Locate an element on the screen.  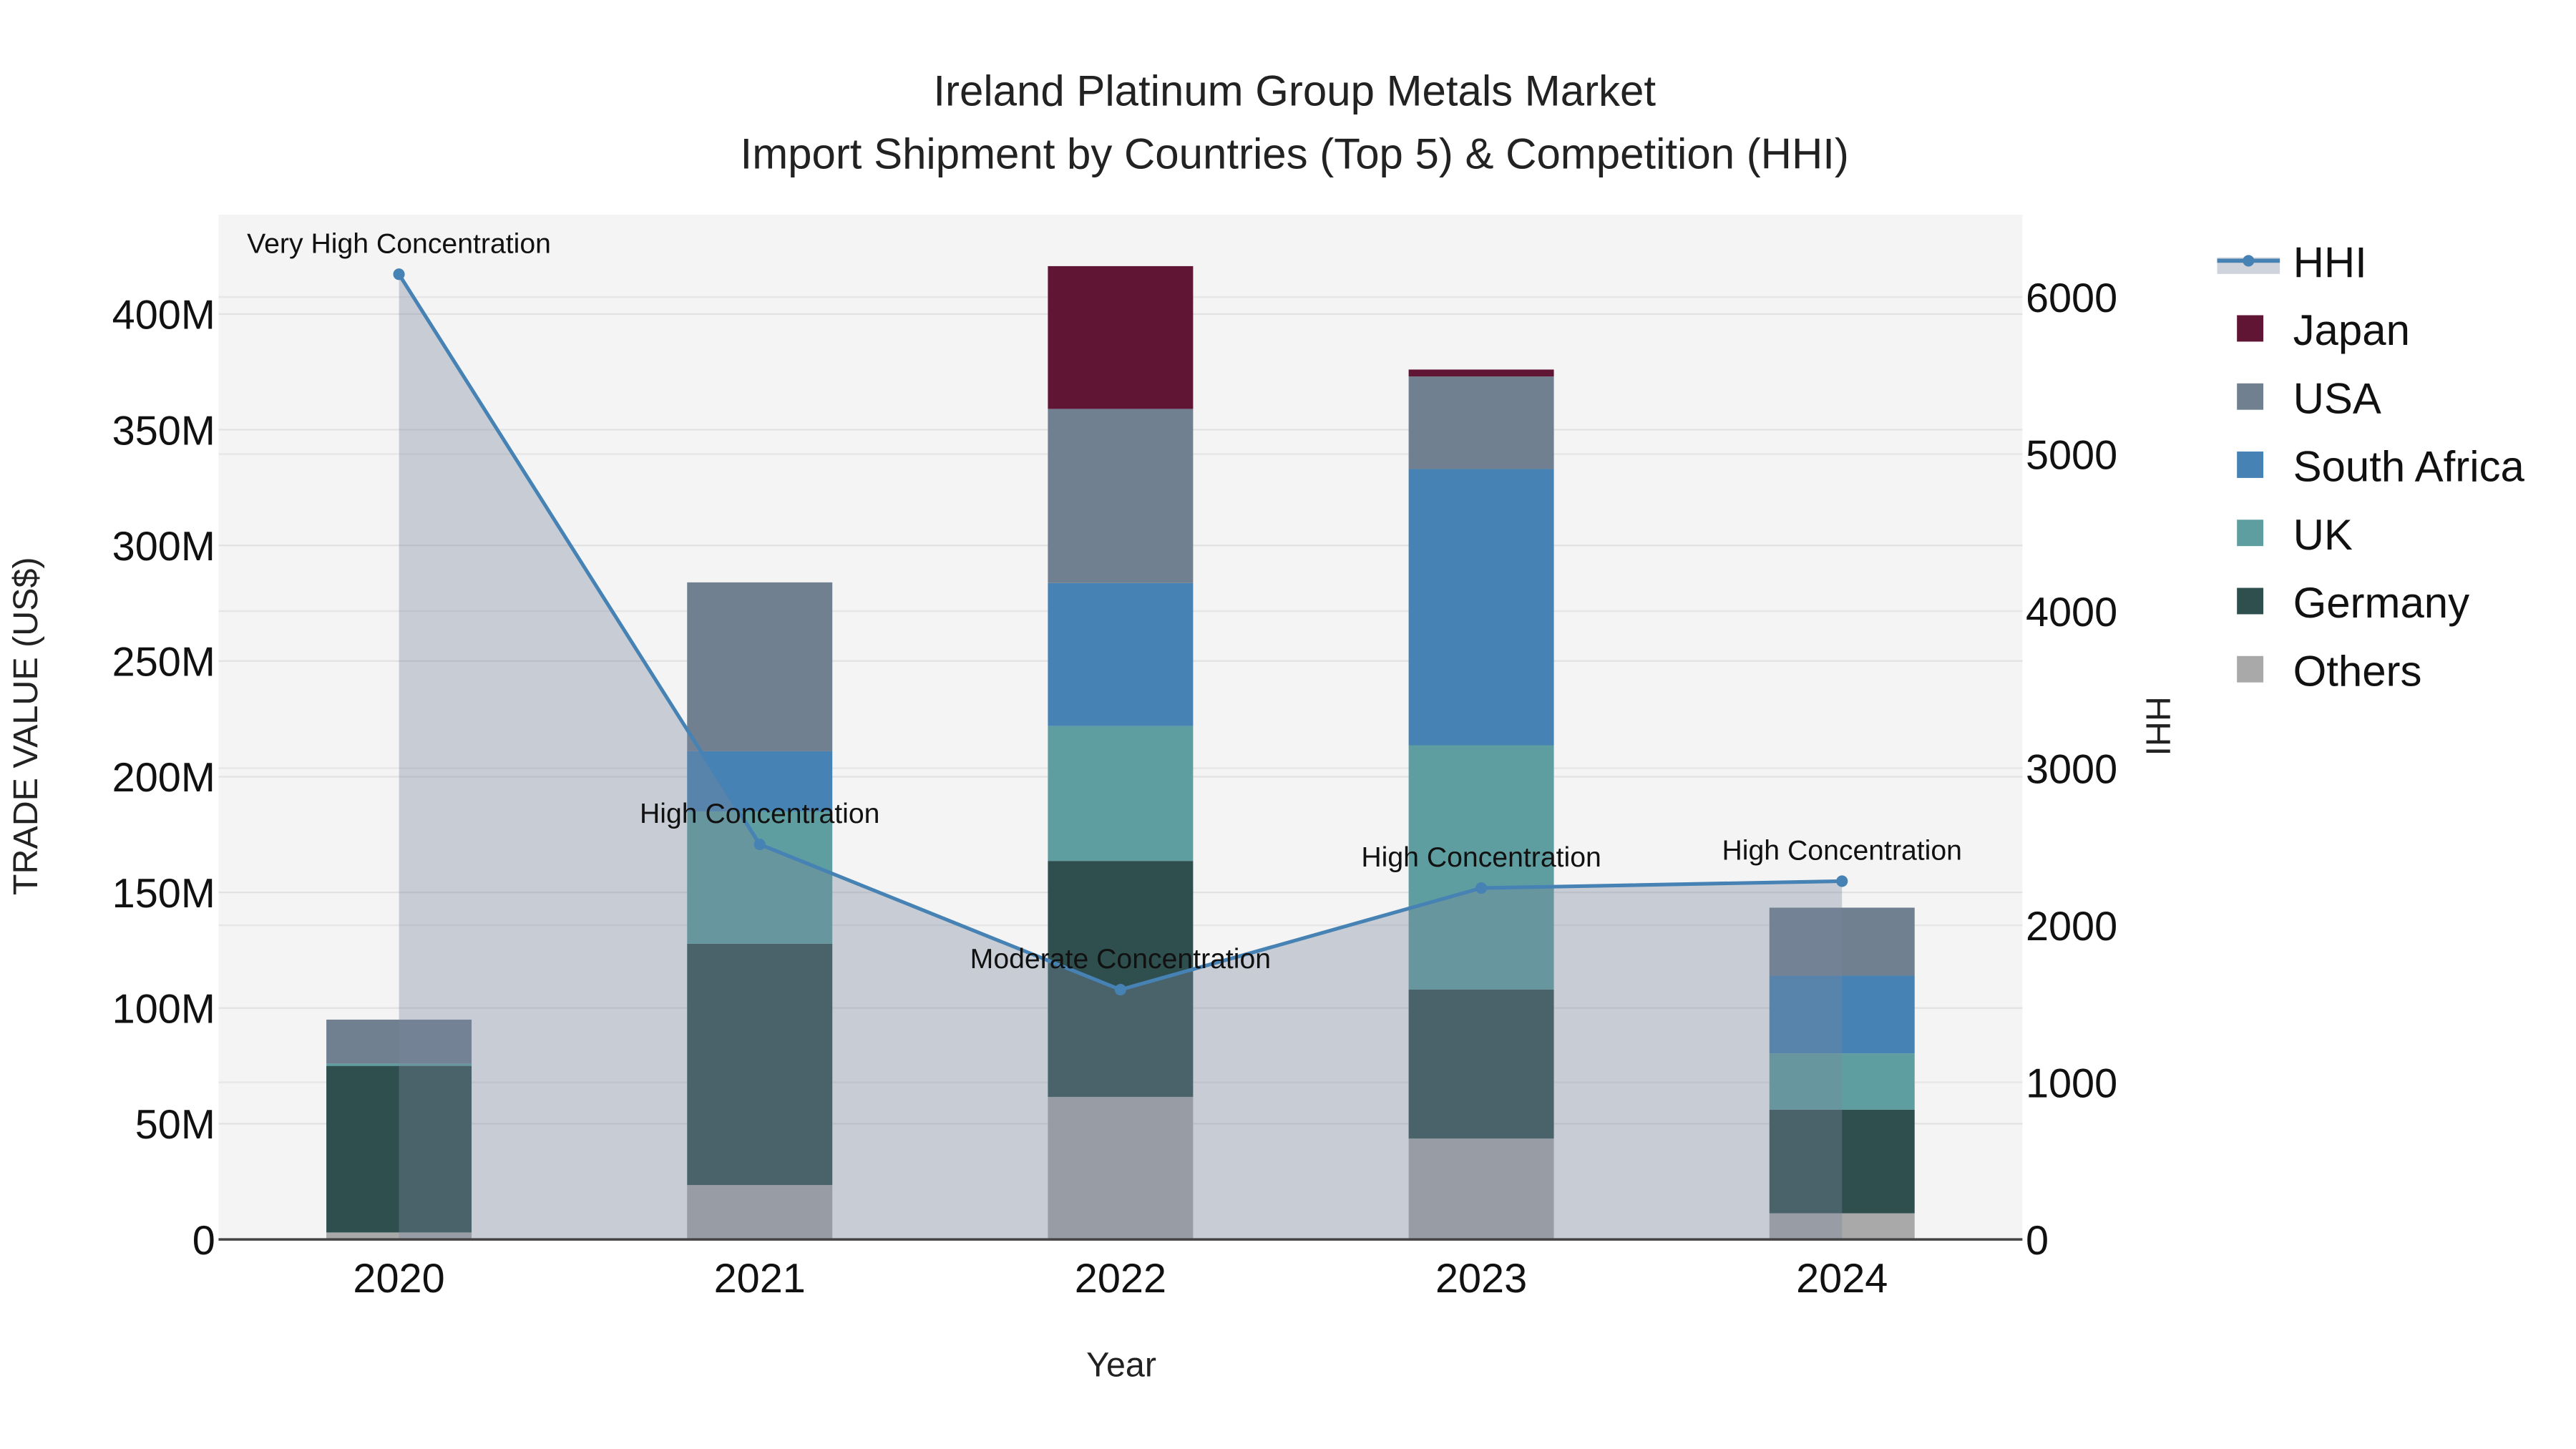
left-axis-ticks: 0 50M 100M 150M 200M 250M 300M 350M 400M is located at coordinates (163, 778).